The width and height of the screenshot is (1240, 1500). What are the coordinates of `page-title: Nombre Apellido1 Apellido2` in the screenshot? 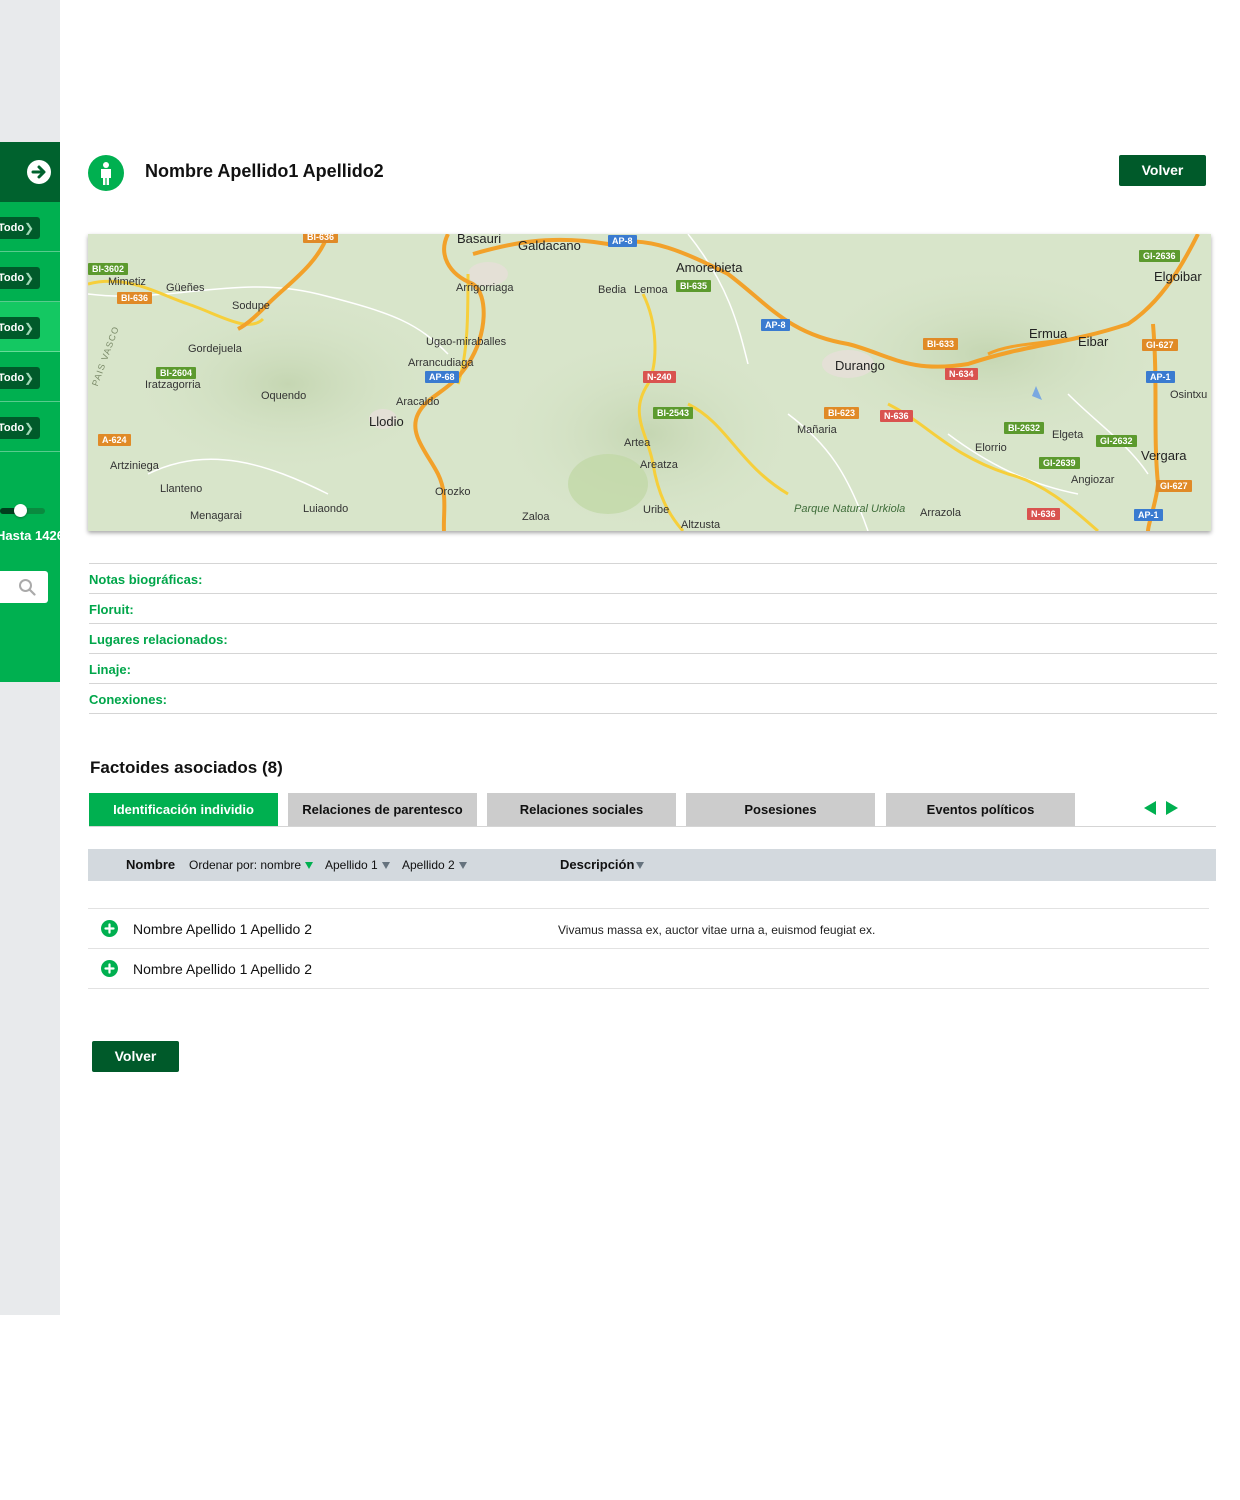 It's located at (264, 171).